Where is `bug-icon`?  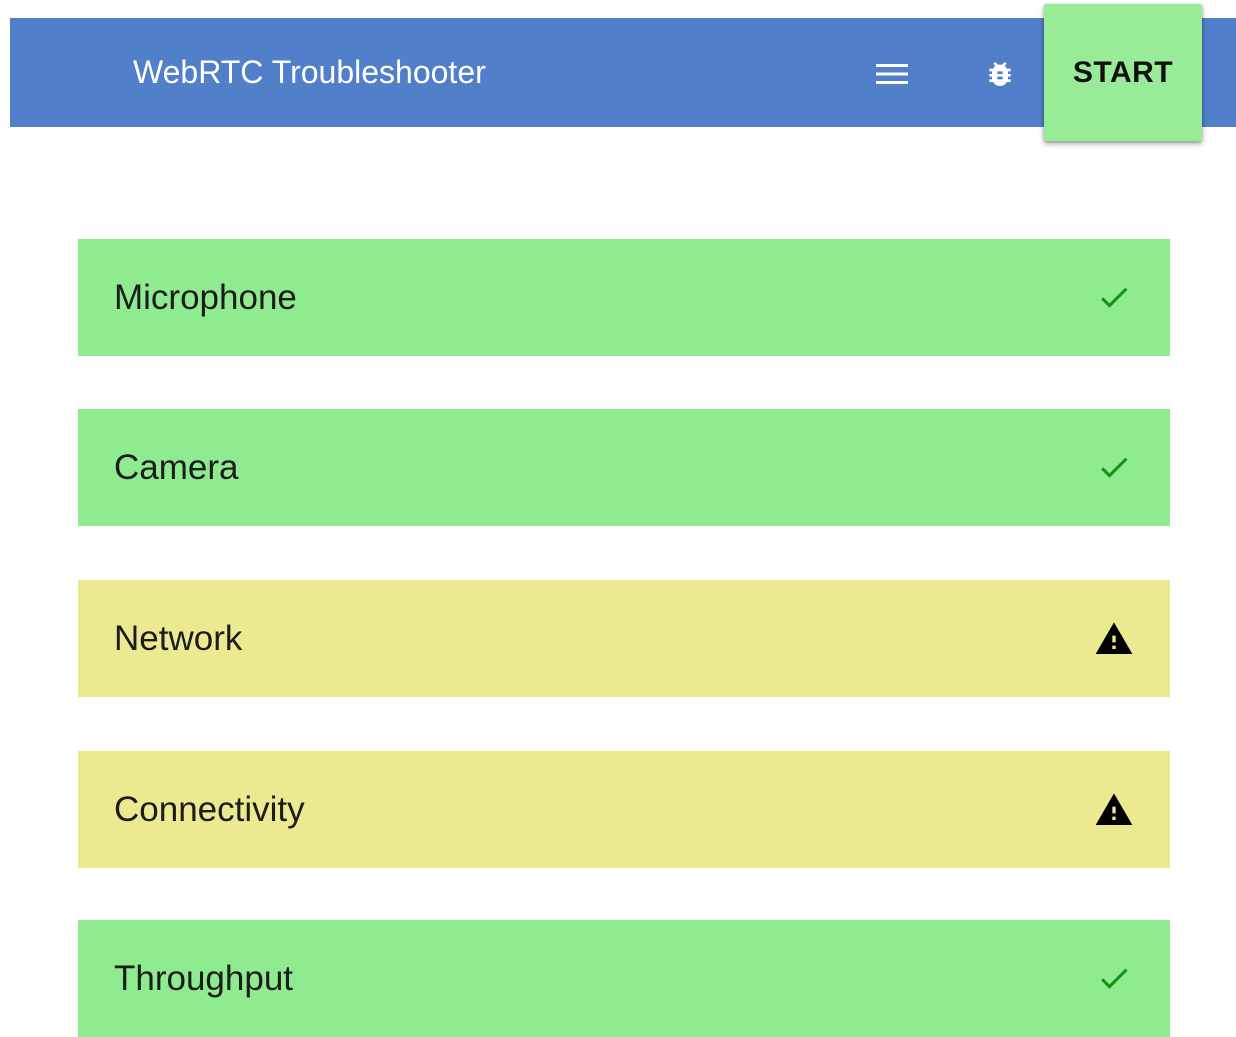 bug-icon is located at coordinates (1000, 74).